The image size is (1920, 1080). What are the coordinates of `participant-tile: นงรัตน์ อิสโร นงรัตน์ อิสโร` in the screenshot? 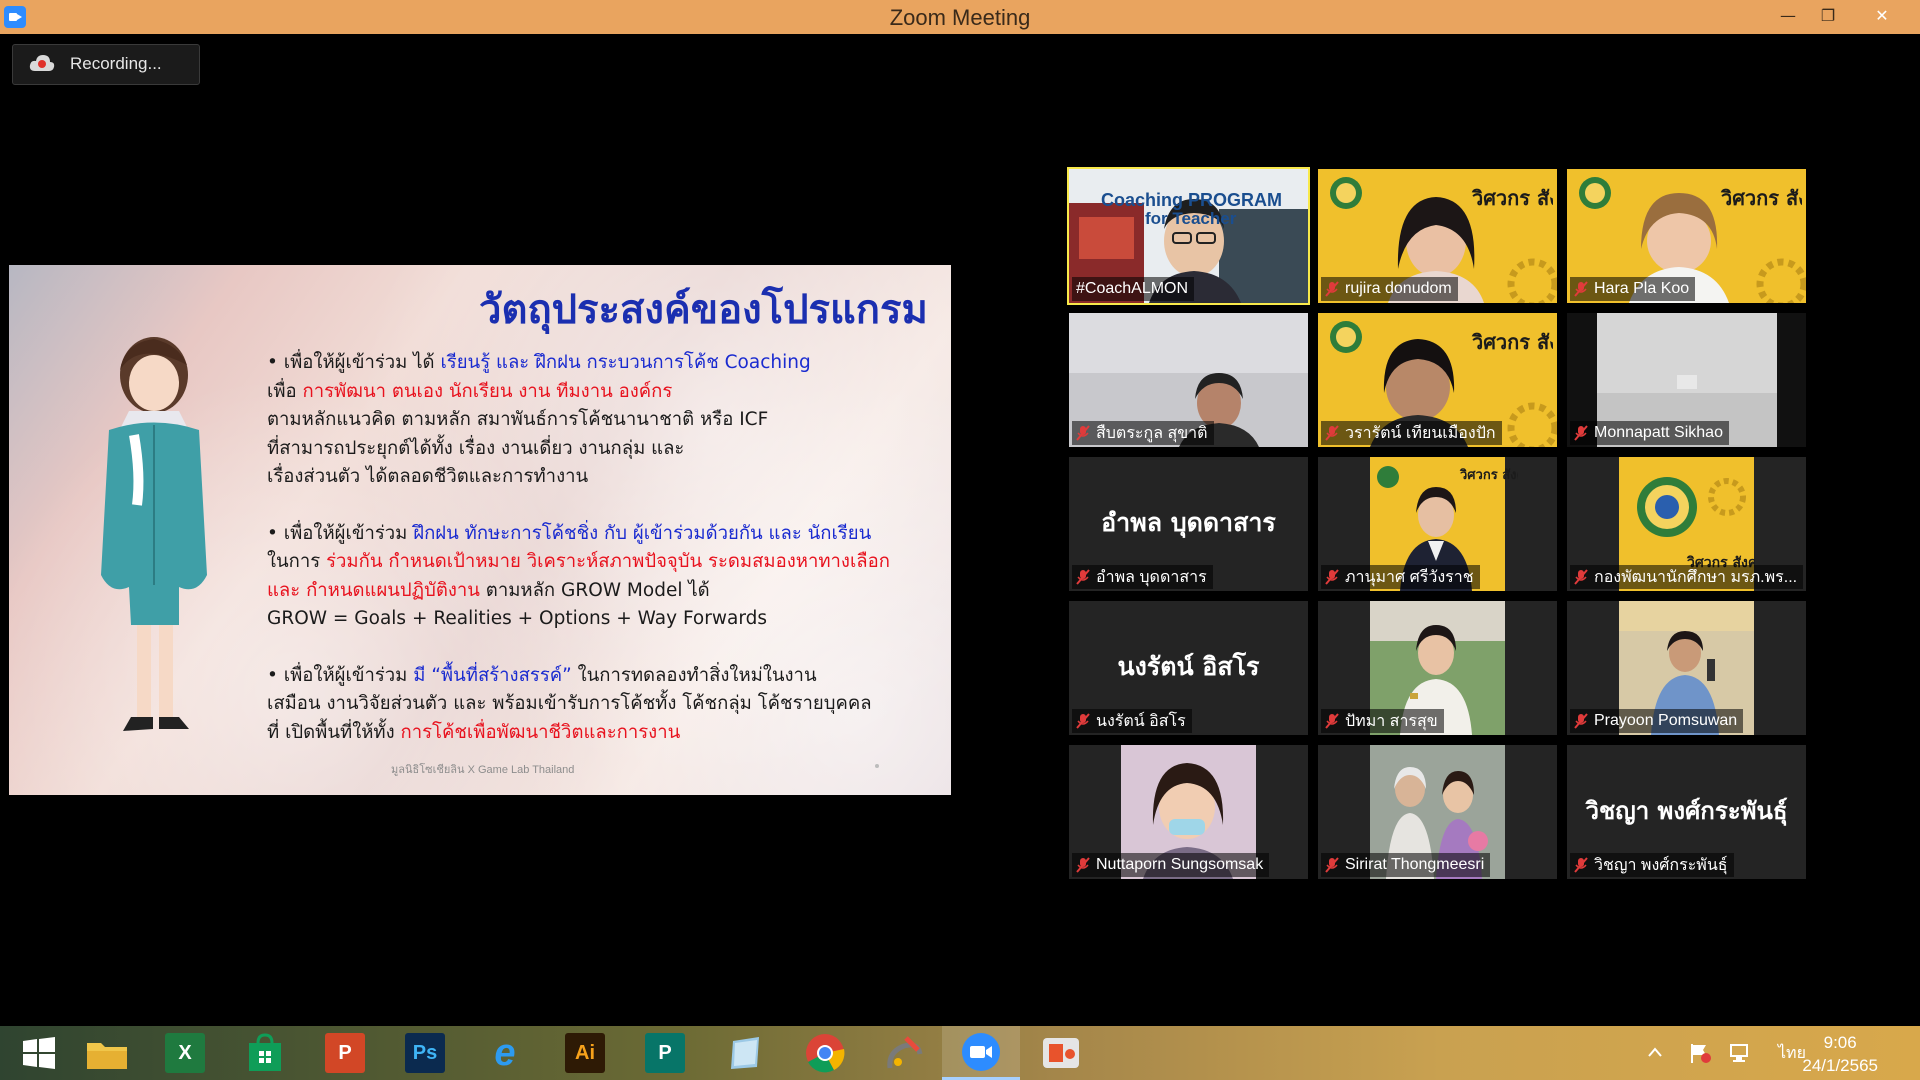 It's located at (1188, 668).